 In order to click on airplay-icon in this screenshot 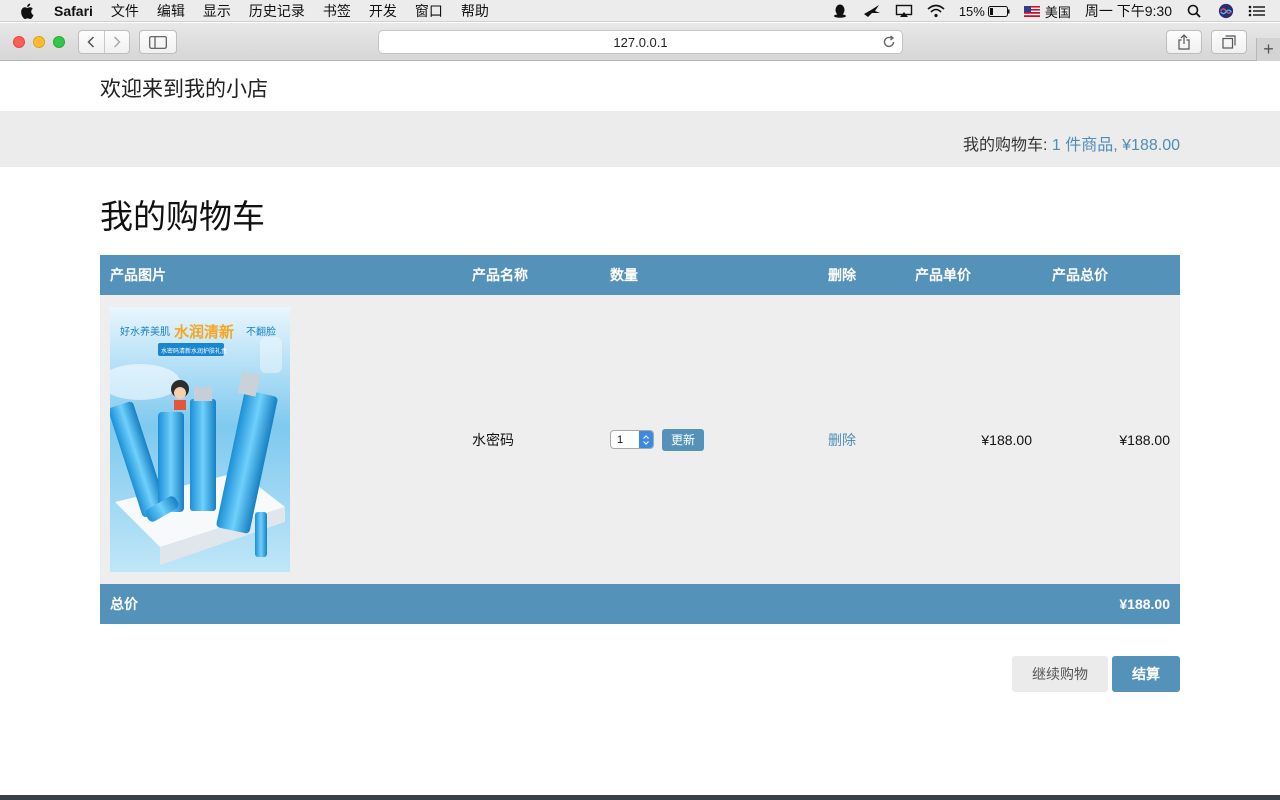, I will do `click(904, 11)`.